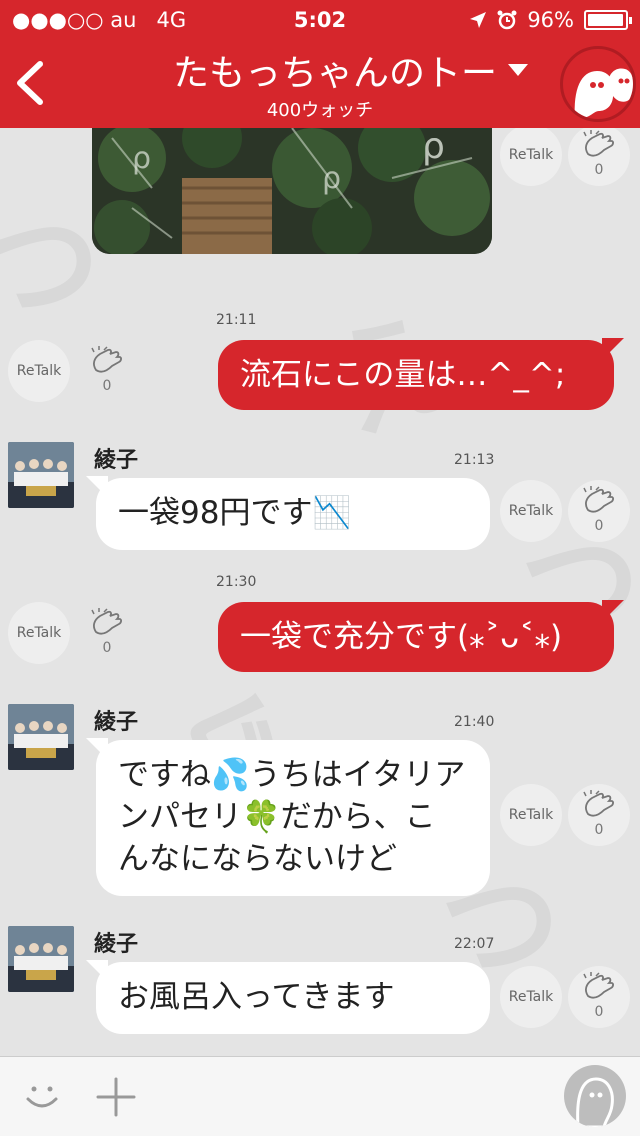  Describe the element at coordinates (507, 20) in the screenshot. I see `alarm-clock-icon` at that location.